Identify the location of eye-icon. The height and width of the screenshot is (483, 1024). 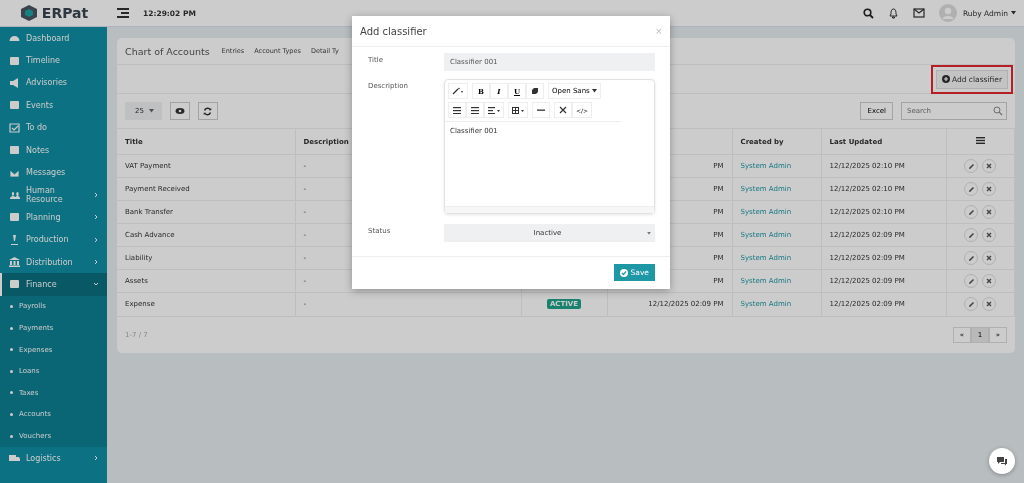
(179, 111).